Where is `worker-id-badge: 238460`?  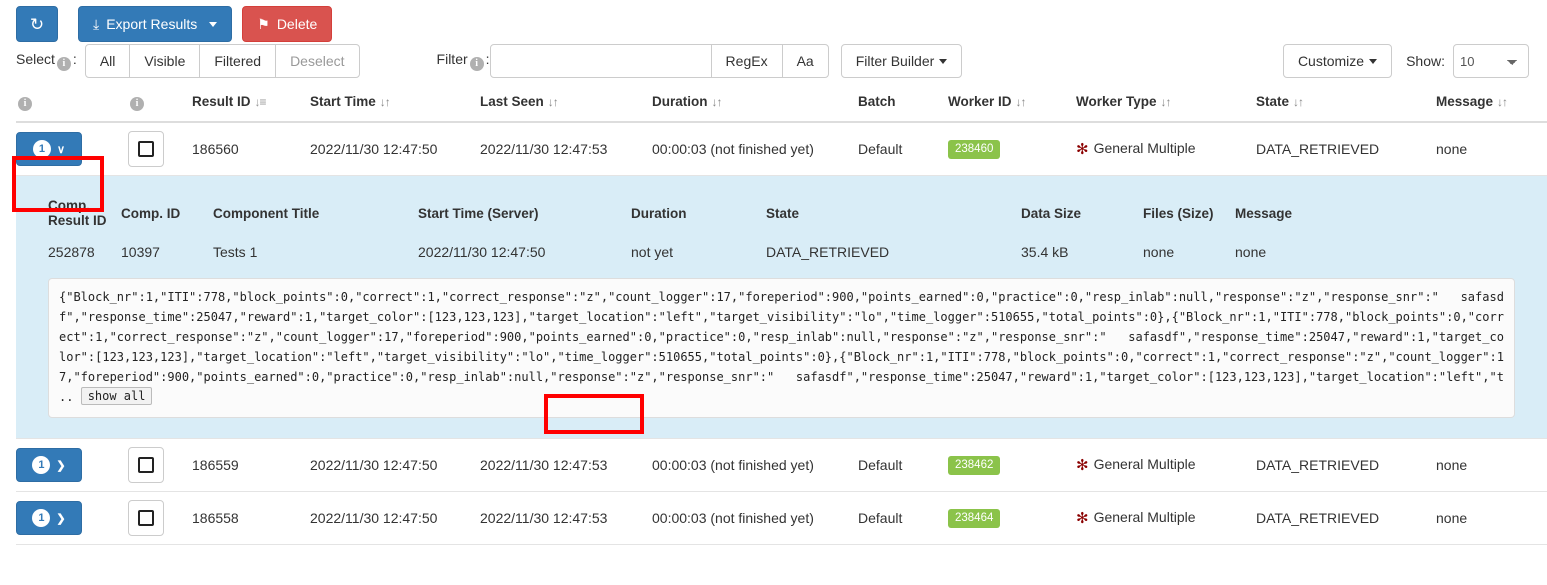
worker-id-badge: 238460 is located at coordinates (974, 149).